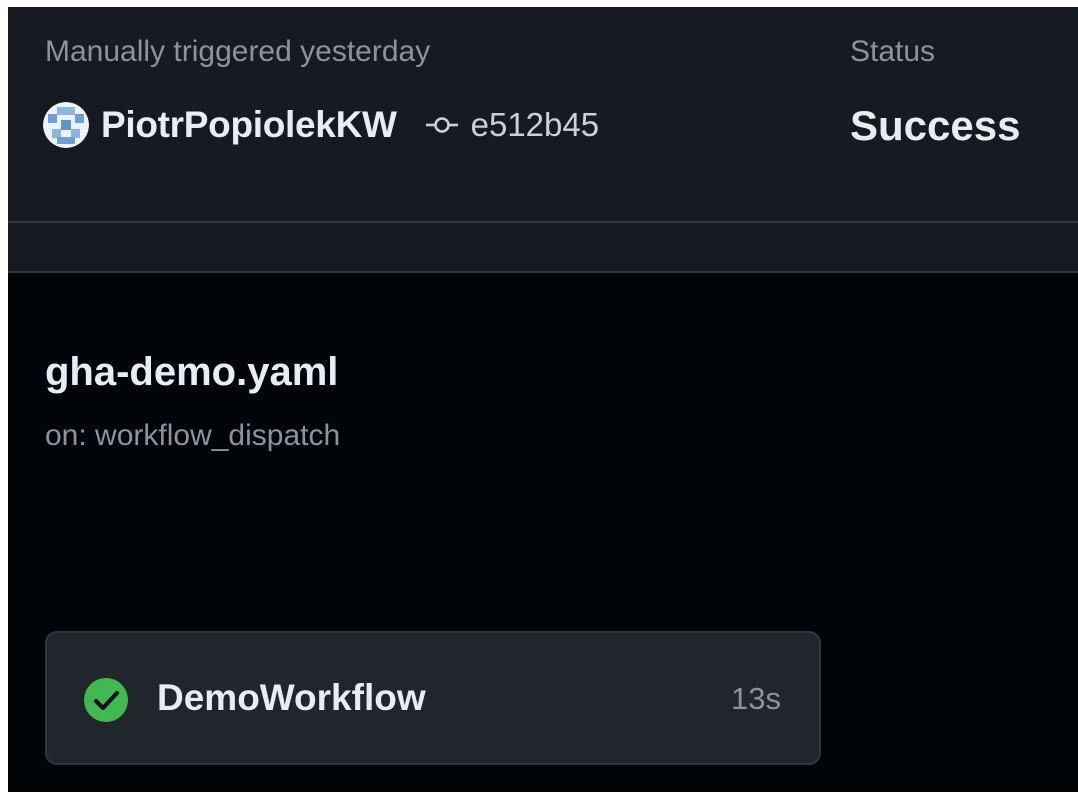 Image resolution: width=1078 pixels, height=799 pixels. I want to click on workflow-file-name: gha-demo.yaml, so click(192, 372).